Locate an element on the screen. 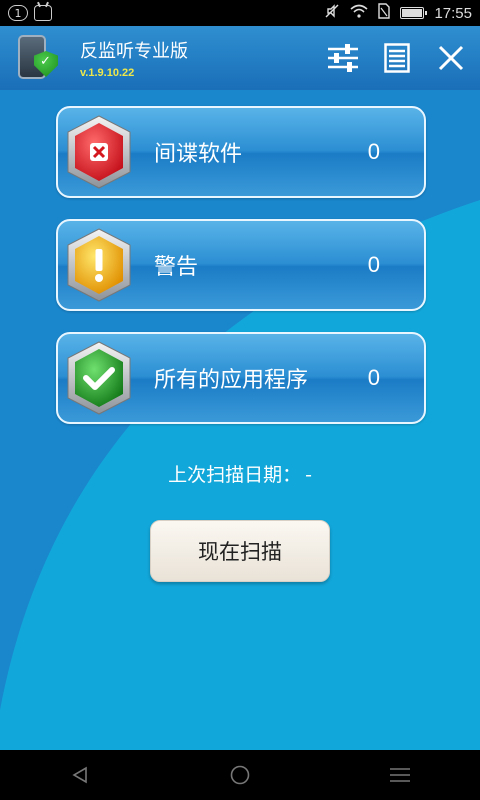  menu-icon is located at coordinates (400, 775).